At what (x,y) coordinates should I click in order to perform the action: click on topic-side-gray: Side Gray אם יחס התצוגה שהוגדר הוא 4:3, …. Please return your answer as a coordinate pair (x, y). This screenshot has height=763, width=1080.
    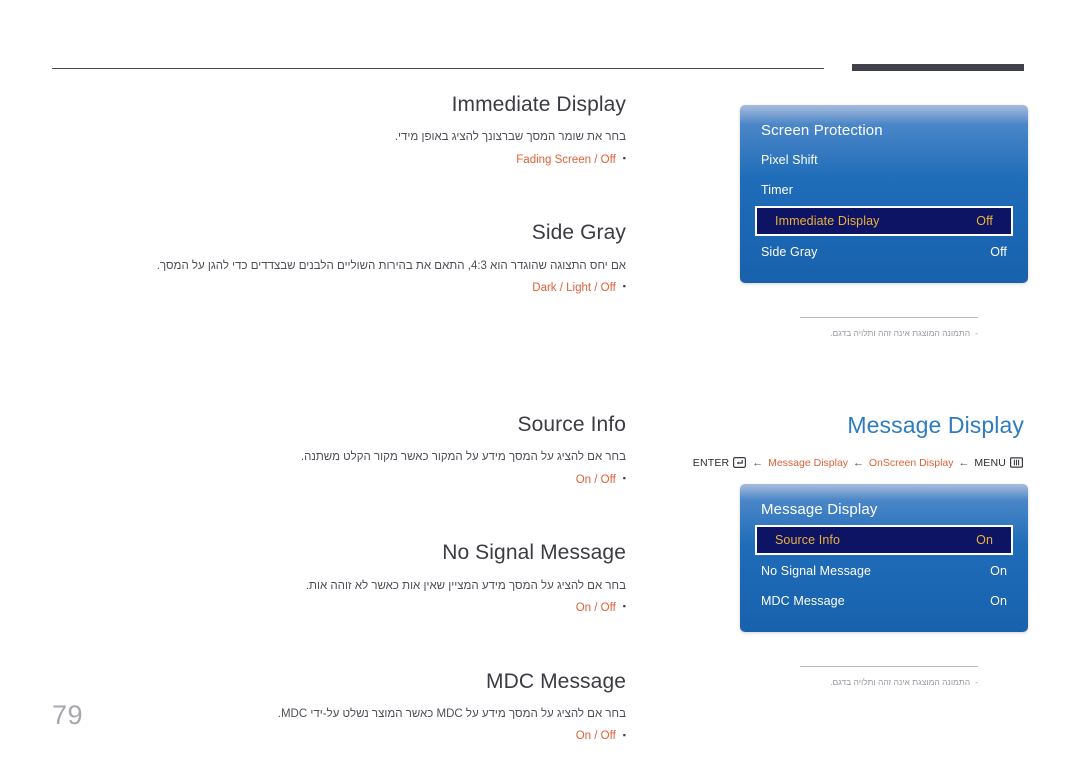
    Looking at the image, I should click on (339, 259).